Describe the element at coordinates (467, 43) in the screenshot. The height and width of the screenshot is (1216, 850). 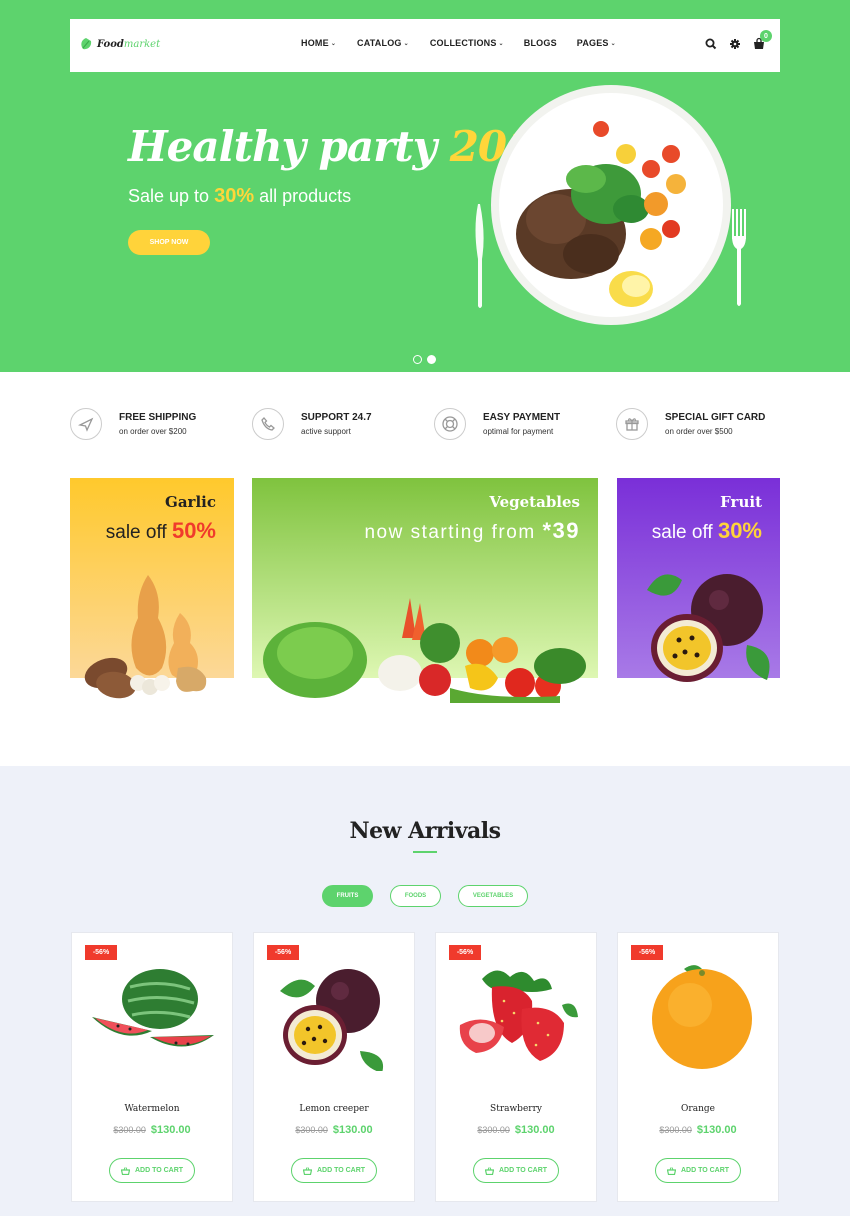
I see `menu-item-collections: COLLECTIONS ⌄` at that location.